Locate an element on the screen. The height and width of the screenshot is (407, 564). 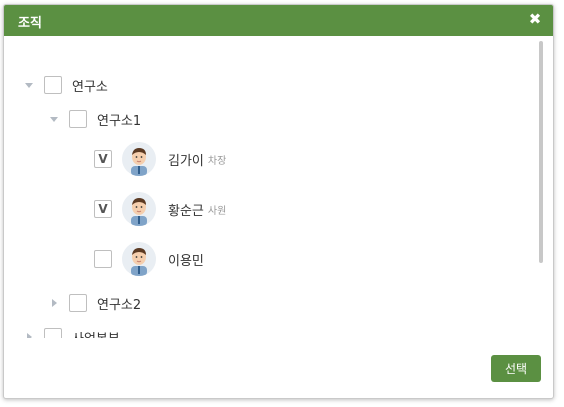
node-label: 연구소1 is located at coordinates (119, 121).